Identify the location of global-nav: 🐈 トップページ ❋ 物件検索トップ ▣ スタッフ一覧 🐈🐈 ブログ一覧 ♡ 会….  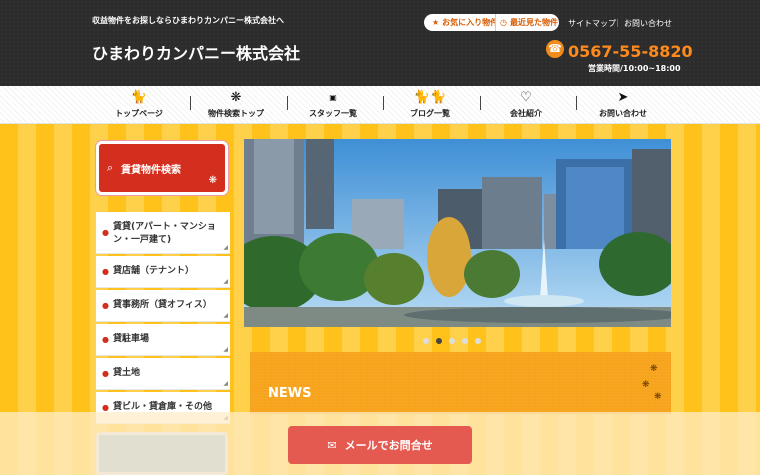
(380, 105).